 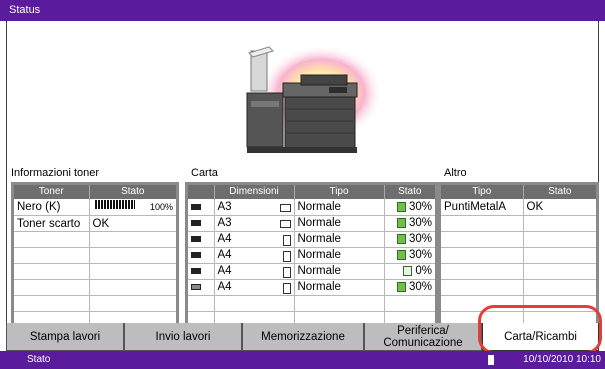 I want to click on other-header-status: Stato, so click(x=559, y=192).